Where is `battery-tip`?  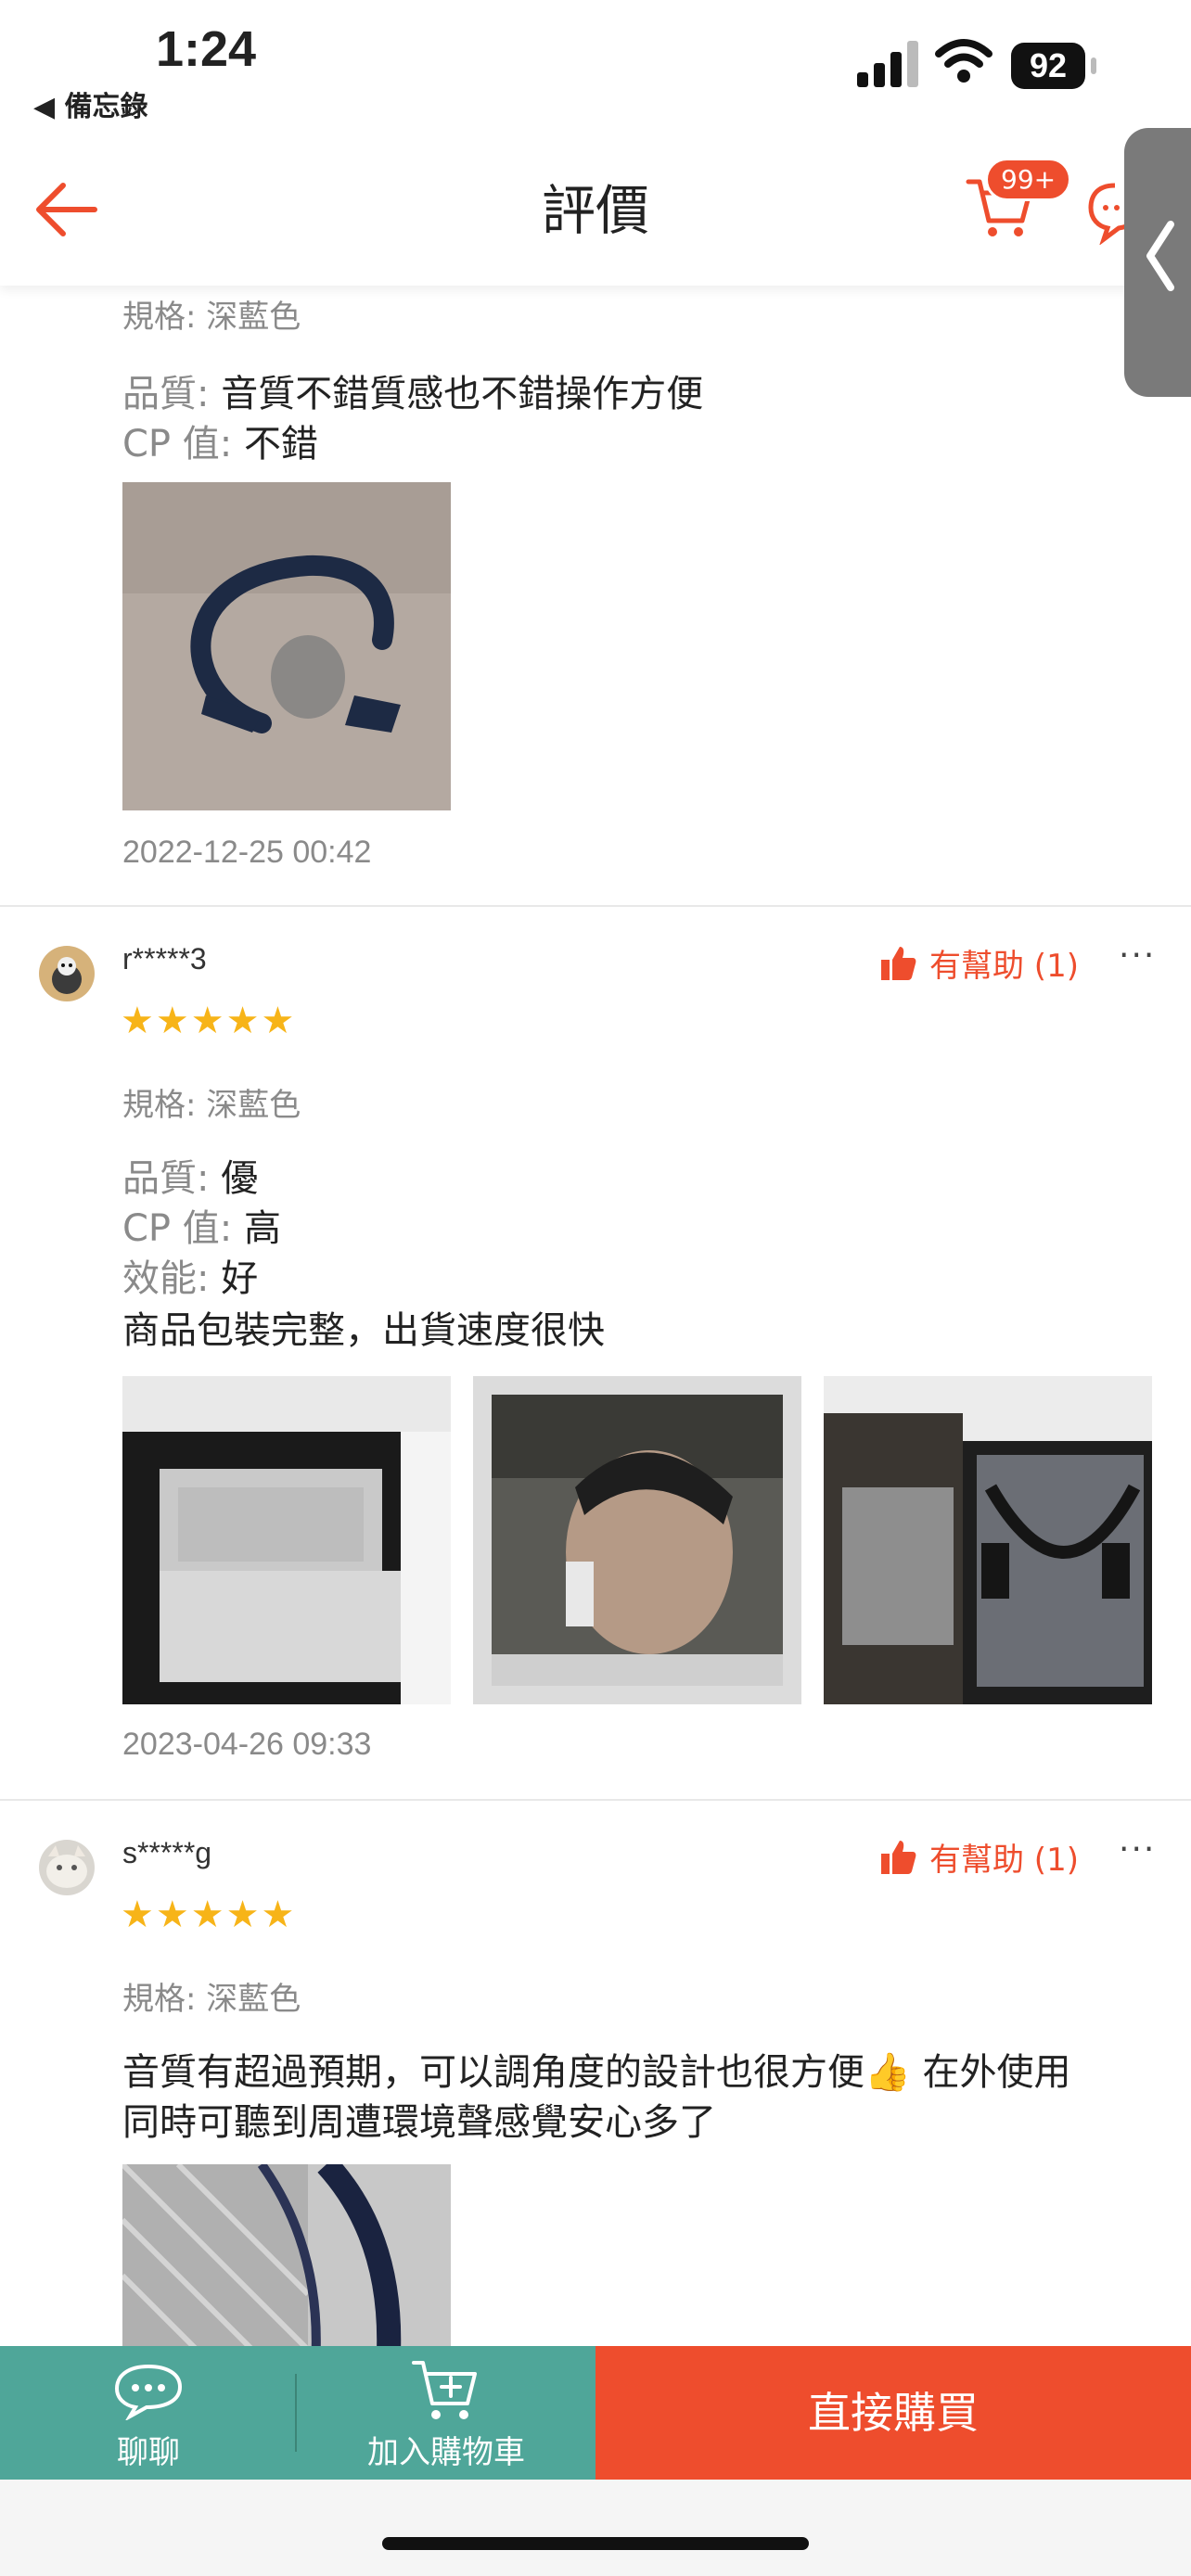 battery-tip is located at coordinates (1093, 66).